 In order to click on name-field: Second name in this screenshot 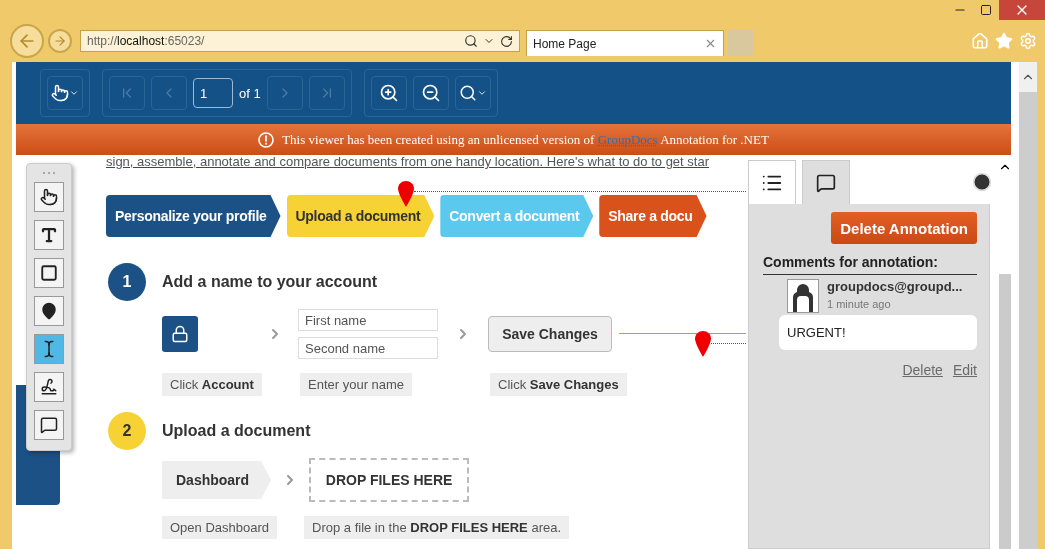, I will do `click(368, 348)`.